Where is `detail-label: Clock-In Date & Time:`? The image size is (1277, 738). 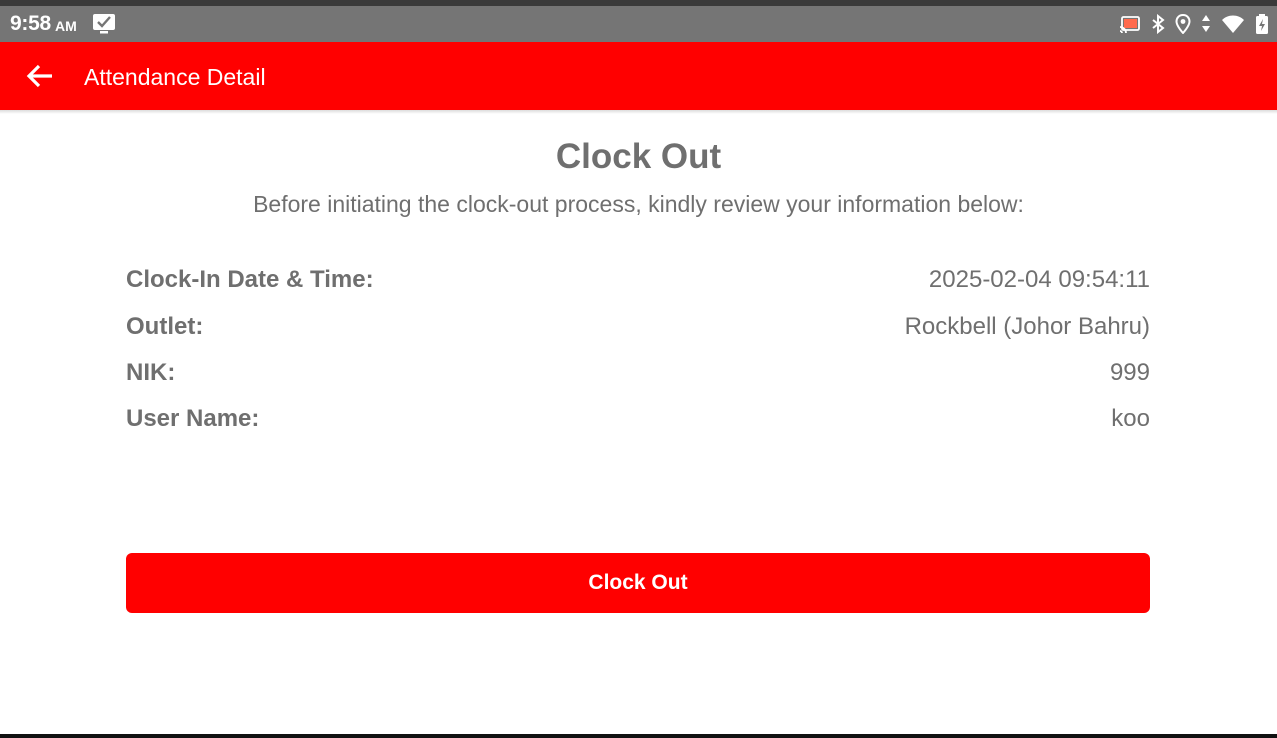 detail-label: Clock-In Date & Time: is located at coordinates (250, 279).